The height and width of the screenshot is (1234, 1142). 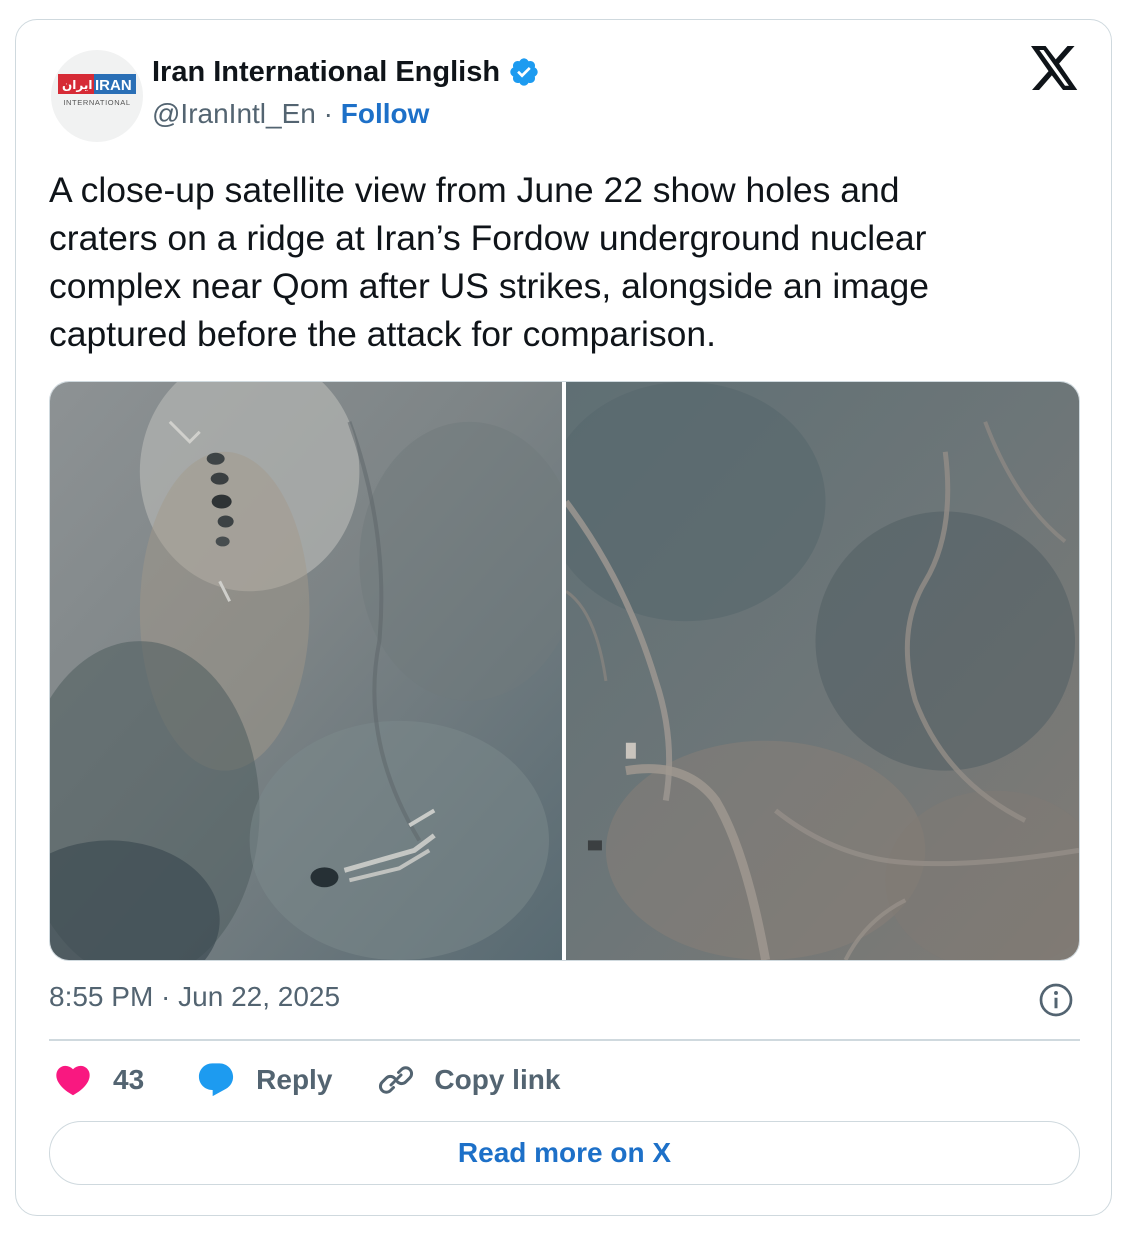 What do you see at coordinates (1056, 1000) in the screenshot?
I see `info-icon` at bounding box center [1056, 1000].